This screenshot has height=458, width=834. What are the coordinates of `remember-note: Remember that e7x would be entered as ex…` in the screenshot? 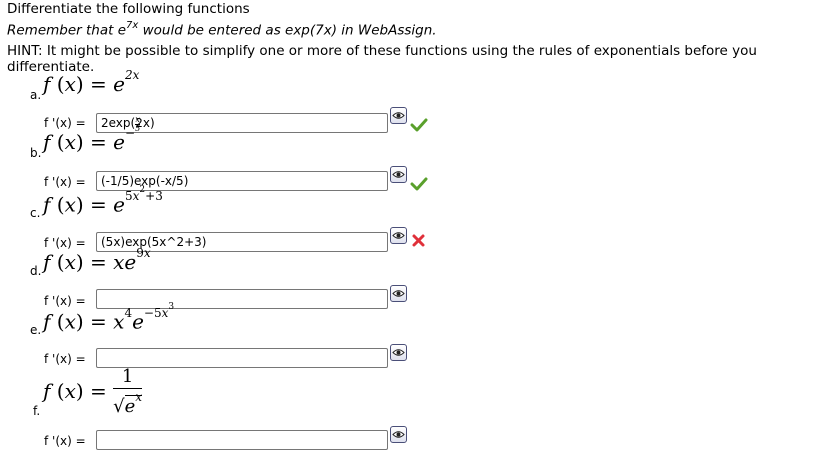 It's located at (222, 29).